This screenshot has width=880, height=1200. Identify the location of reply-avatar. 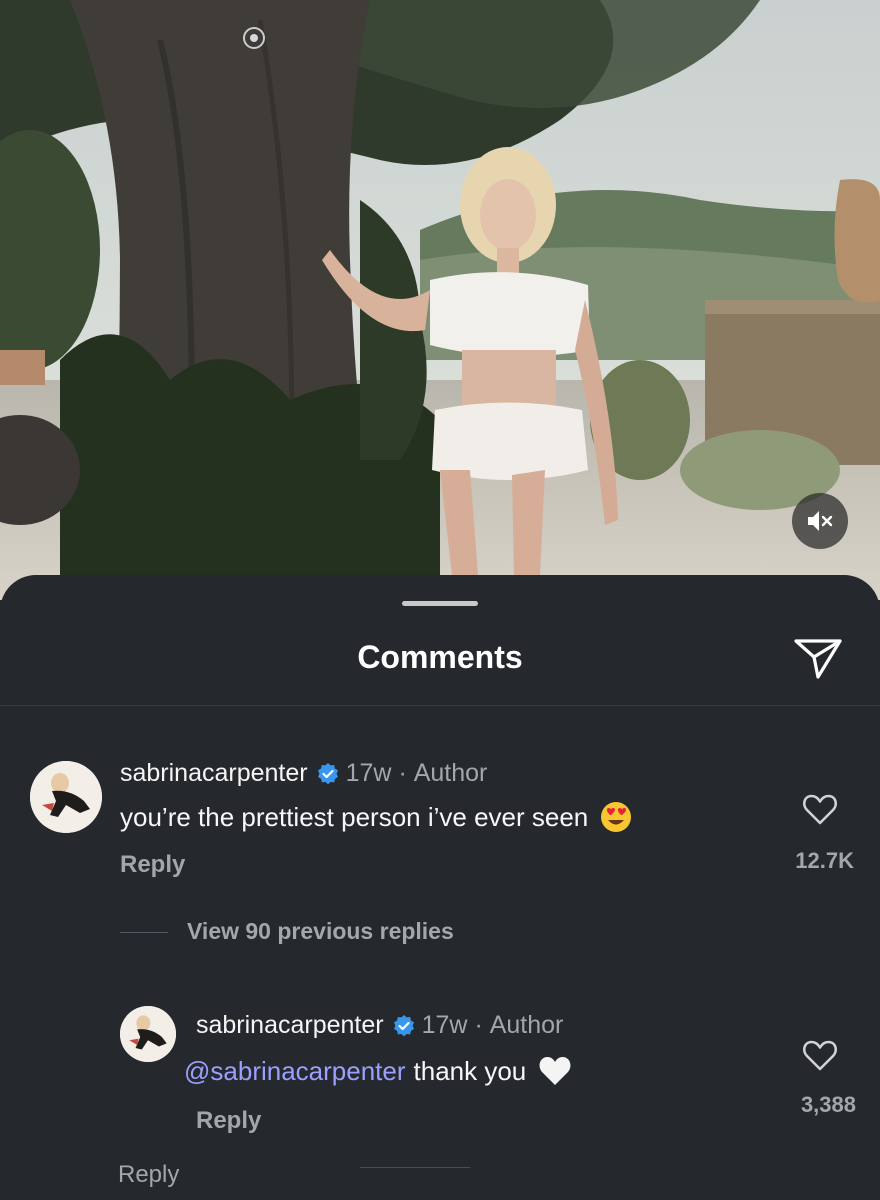
(148, 1034).